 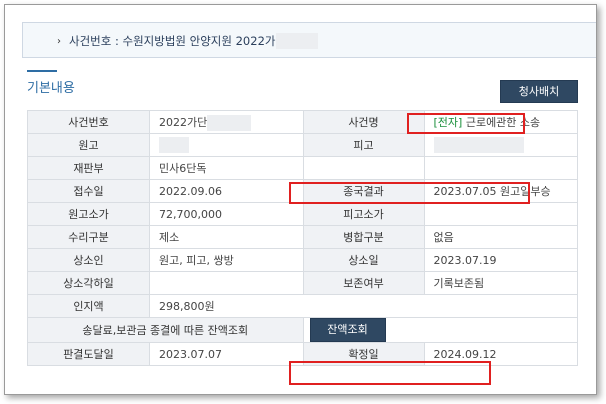 What do you see at coordinates (409, 193) in the screenshot?
I see `highlight-box-final-result` at bounding box center [409, 193].